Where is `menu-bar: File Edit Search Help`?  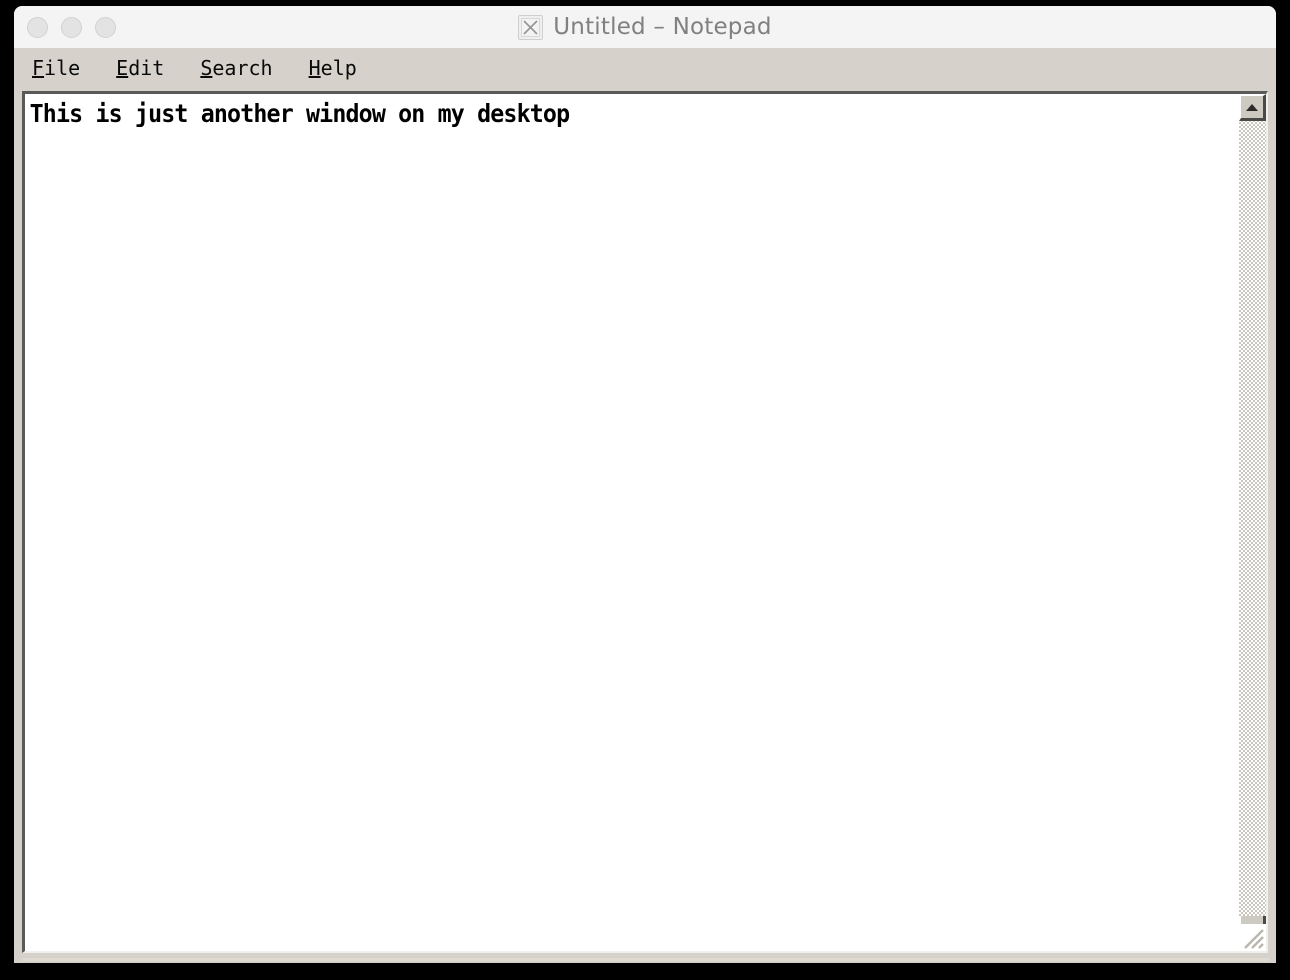 menu-bar: File Edit Search Help is located at coordinates (645, 67).